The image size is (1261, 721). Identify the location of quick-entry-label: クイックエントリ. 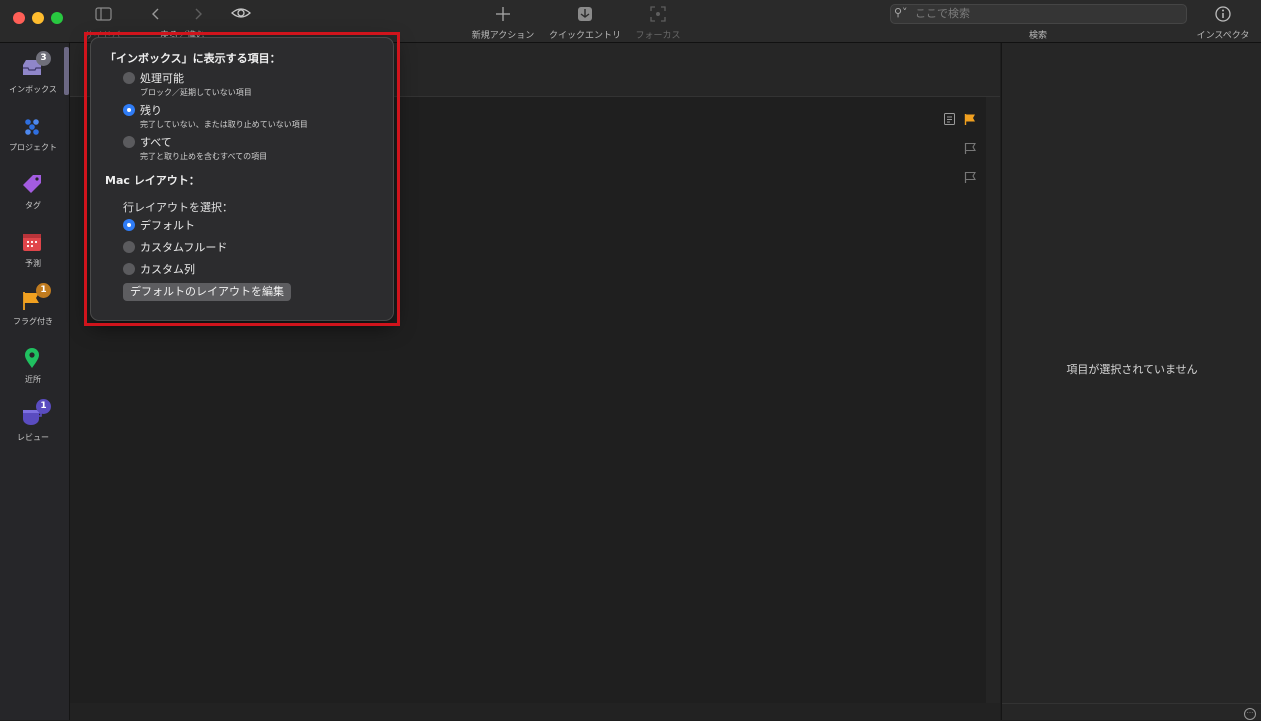
(584, 36).